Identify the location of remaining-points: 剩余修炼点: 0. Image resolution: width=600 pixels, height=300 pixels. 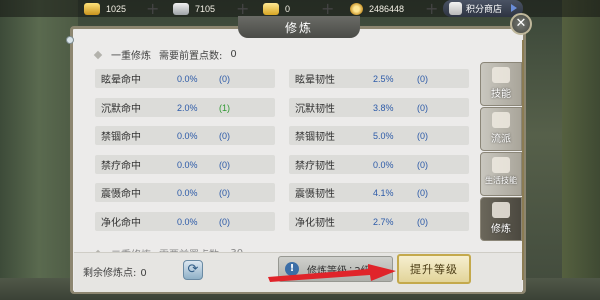
(115, 271).